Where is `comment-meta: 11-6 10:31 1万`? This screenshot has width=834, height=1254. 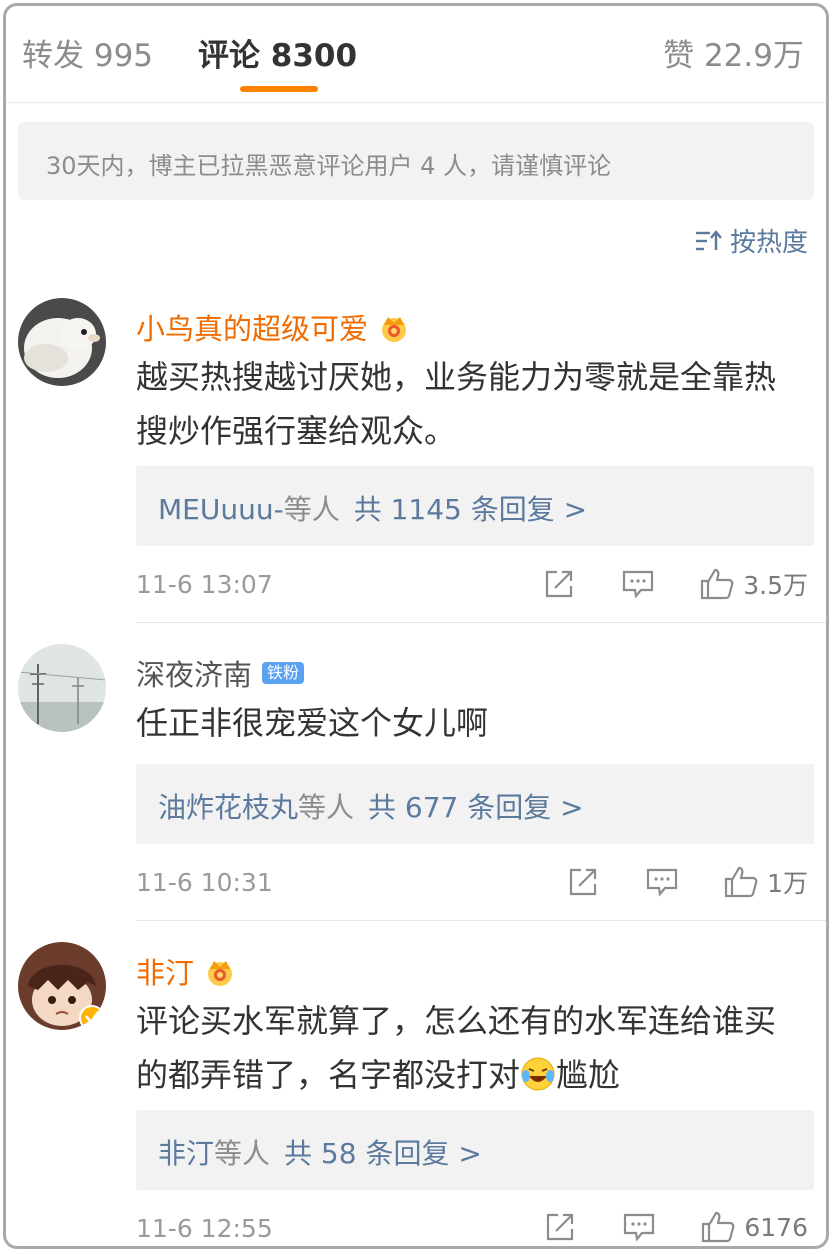
comment-meta: 11-6 10:31 1万 is located at coordinates (472, 884).